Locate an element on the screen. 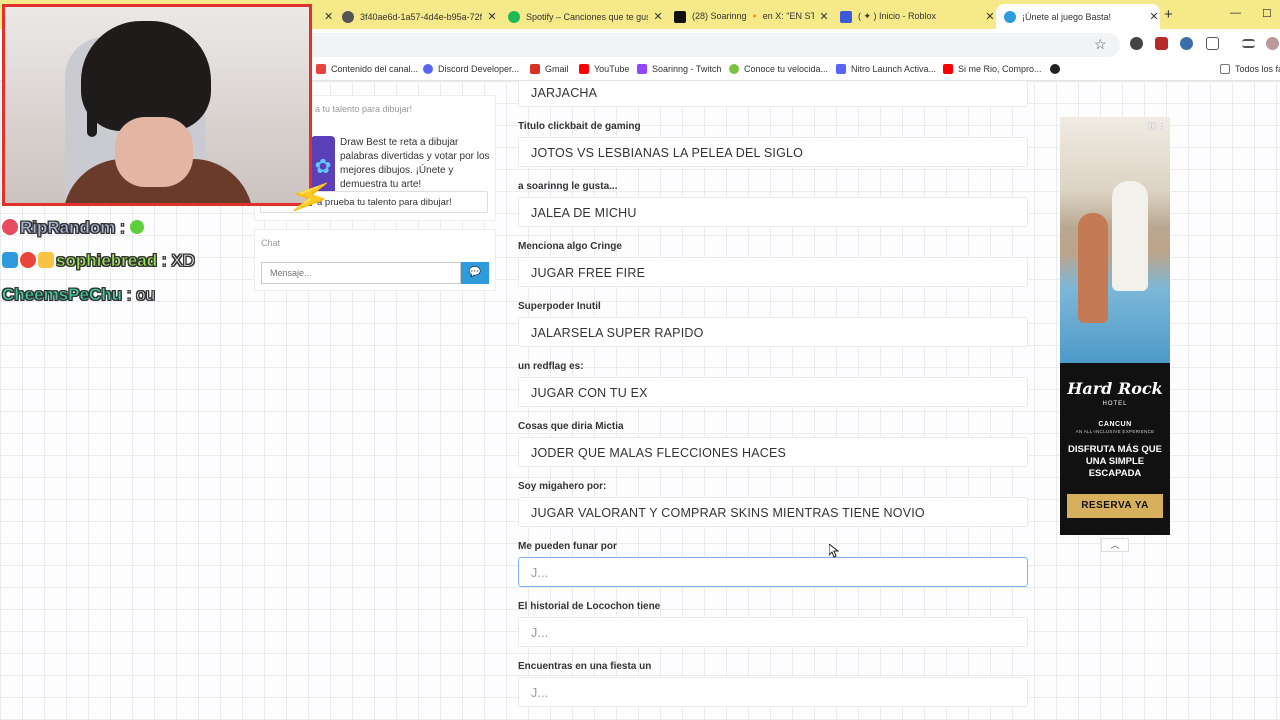 Image resolution: width=1280 pixels, height=720 pixels. promo-header: a tu talento para dibujar! is located at coordinates (364, 109).